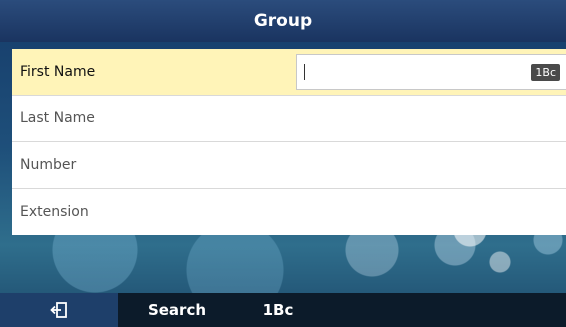 This screenshot has height=327, width=566. I want to click on first-name-input: 1Bc, so click(431, 72).